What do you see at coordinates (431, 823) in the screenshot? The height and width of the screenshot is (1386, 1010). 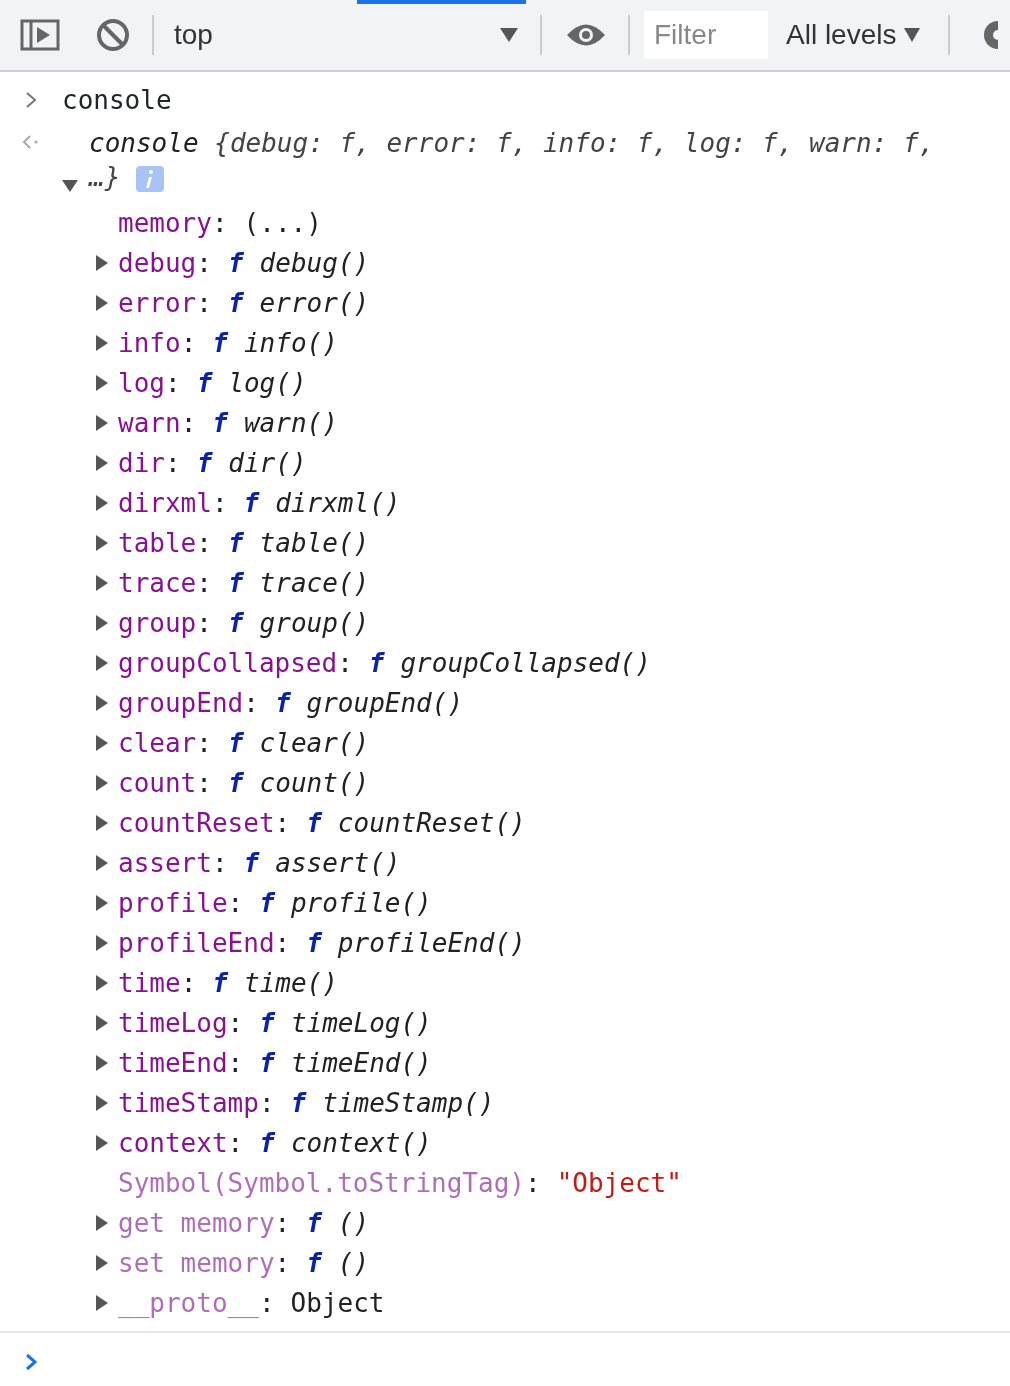 I see `property-value: countReset()` at bounding box center [431, 823].